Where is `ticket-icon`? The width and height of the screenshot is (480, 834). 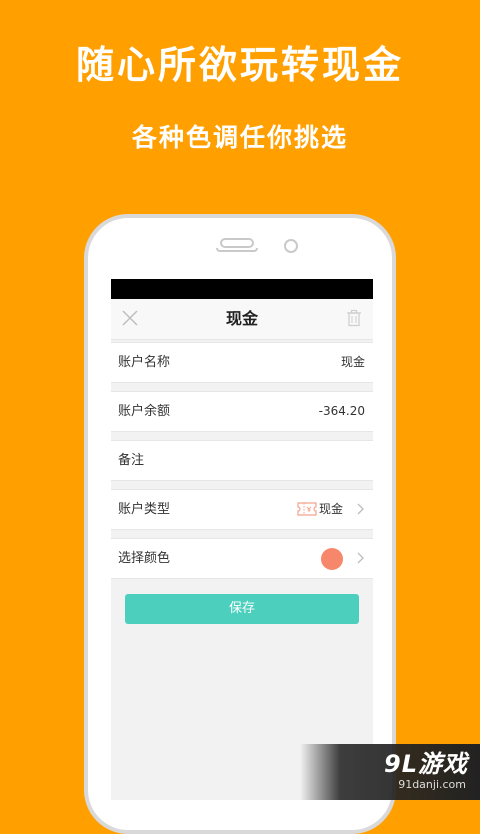
ticket-icon is located at coordinates (307, 509).